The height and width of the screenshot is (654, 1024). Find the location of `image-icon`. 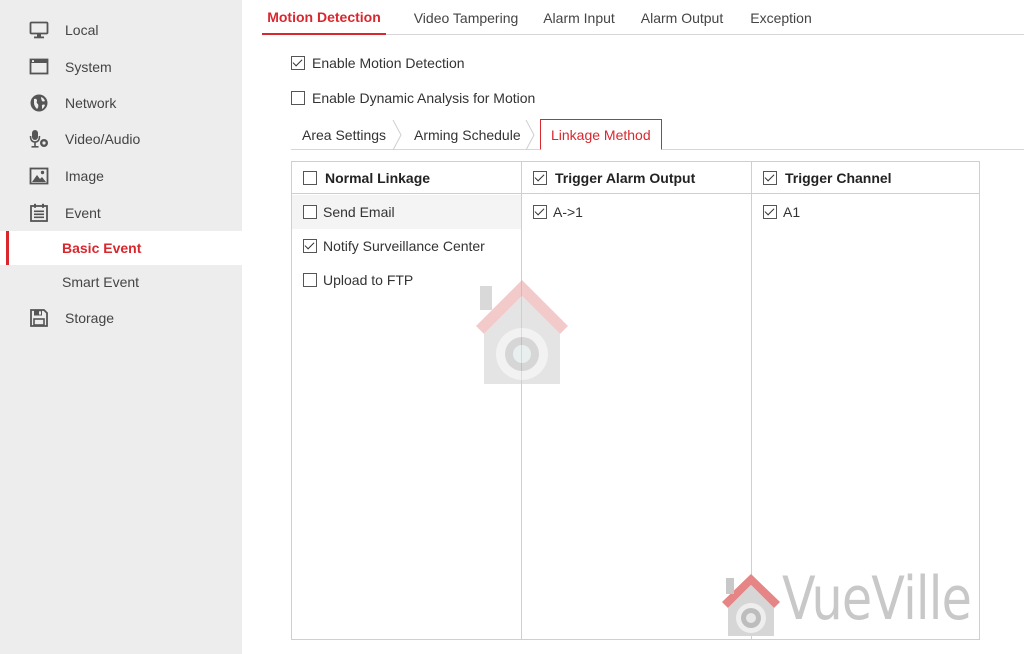

image-icon is located at coordinates (39, 176).